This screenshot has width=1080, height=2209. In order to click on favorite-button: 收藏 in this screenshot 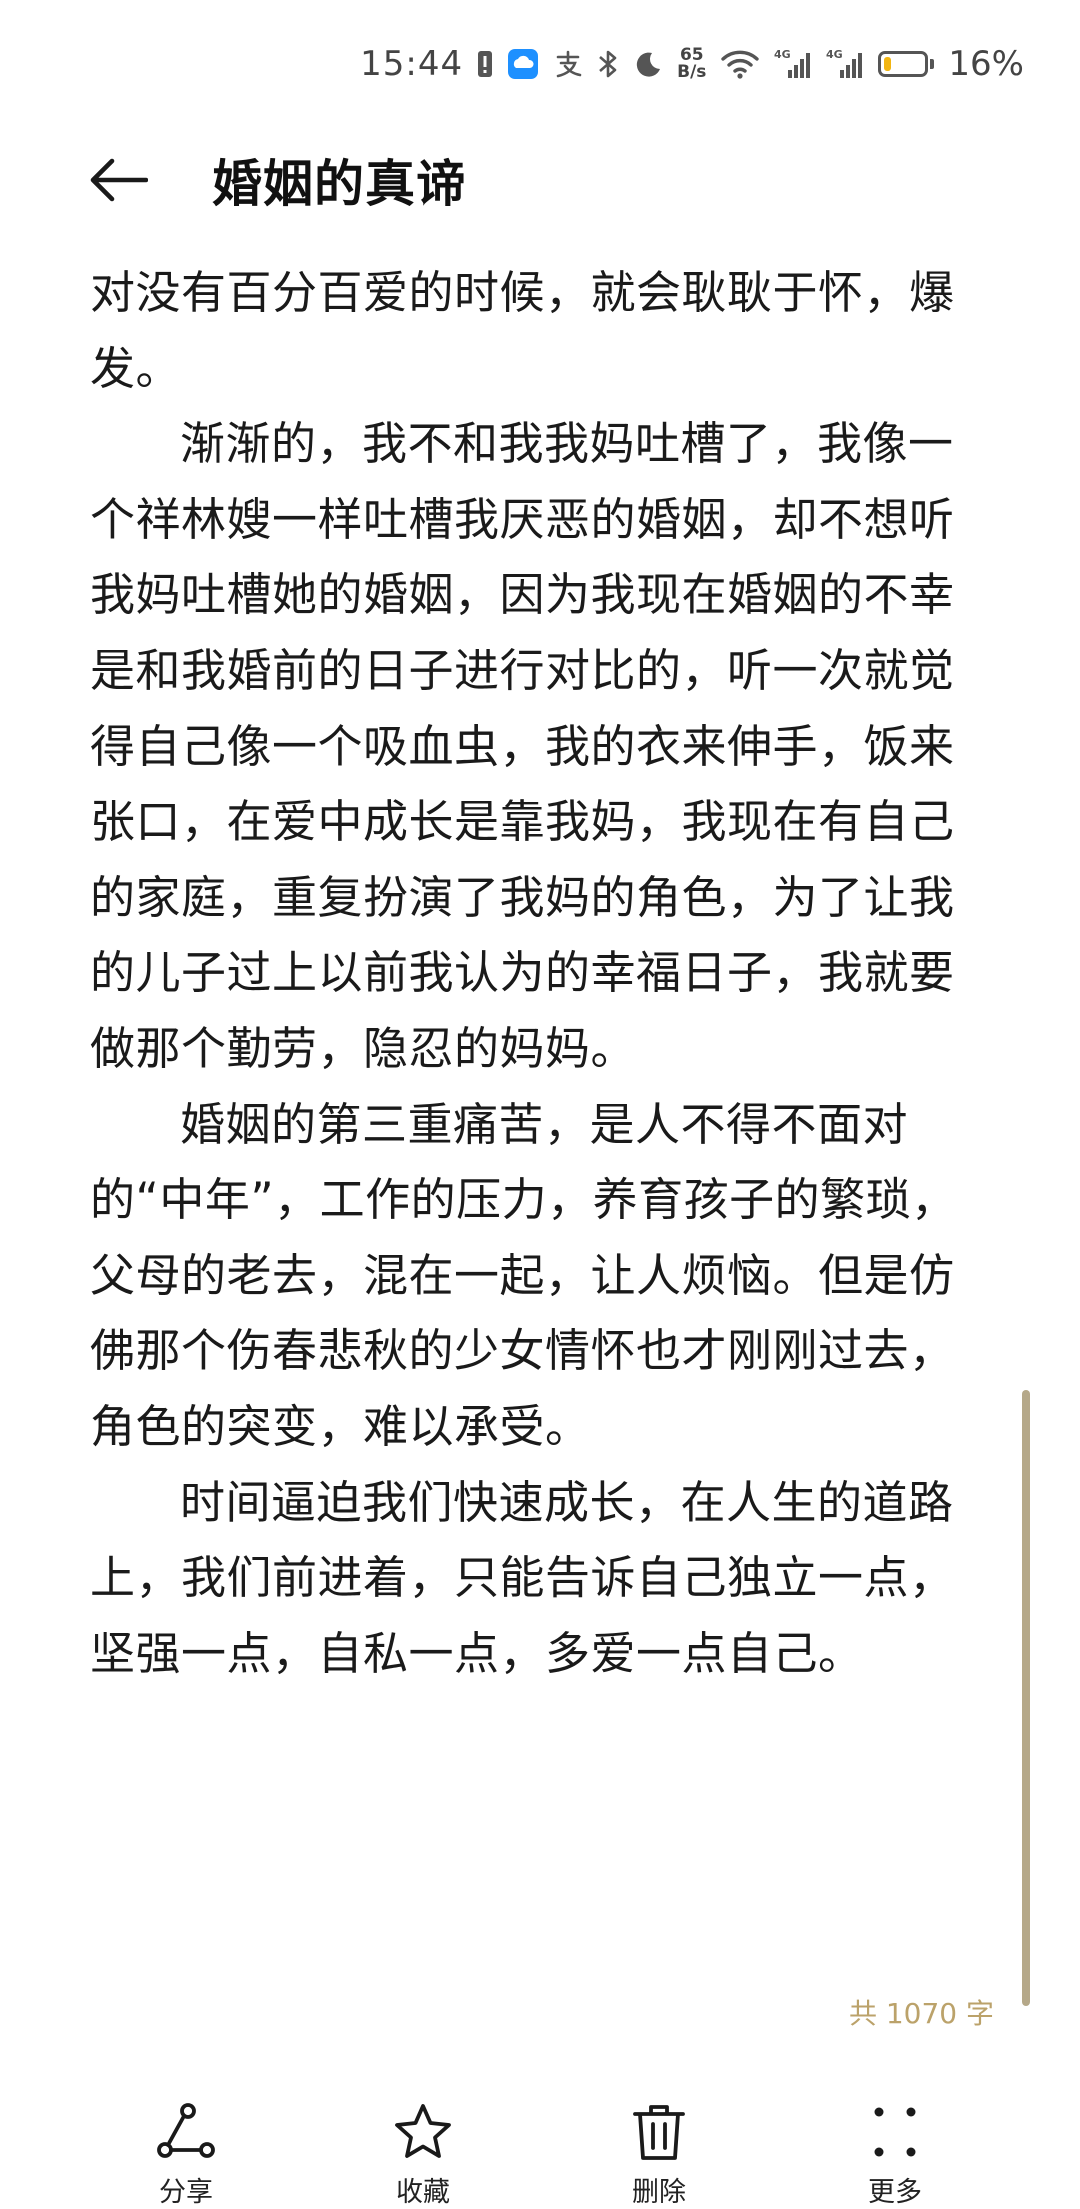, I will do `click(423, 2154)`.